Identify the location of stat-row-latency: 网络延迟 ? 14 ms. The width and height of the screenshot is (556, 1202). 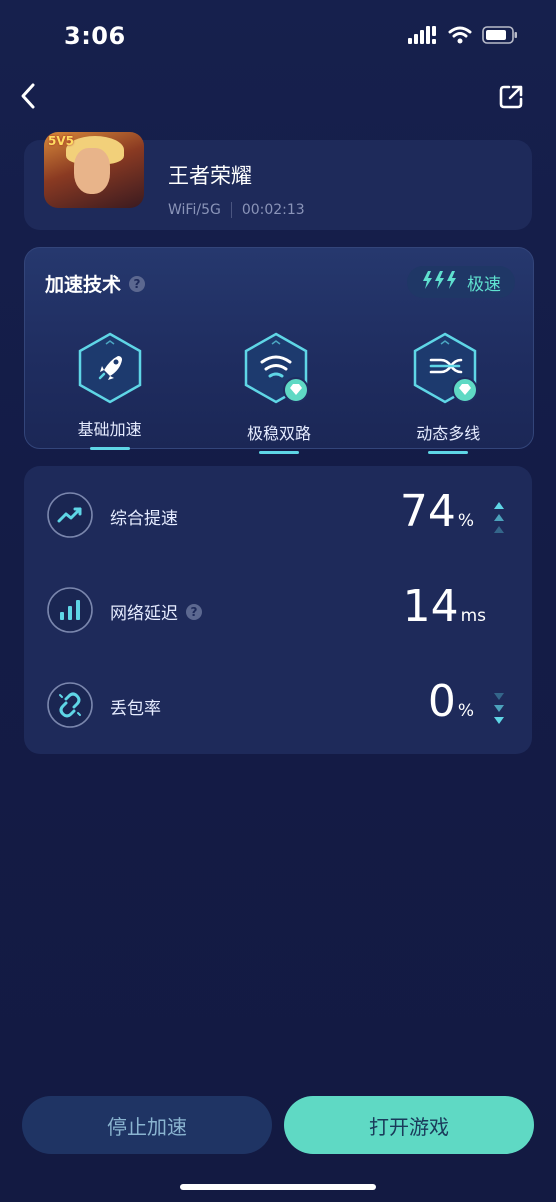
(278, 611).